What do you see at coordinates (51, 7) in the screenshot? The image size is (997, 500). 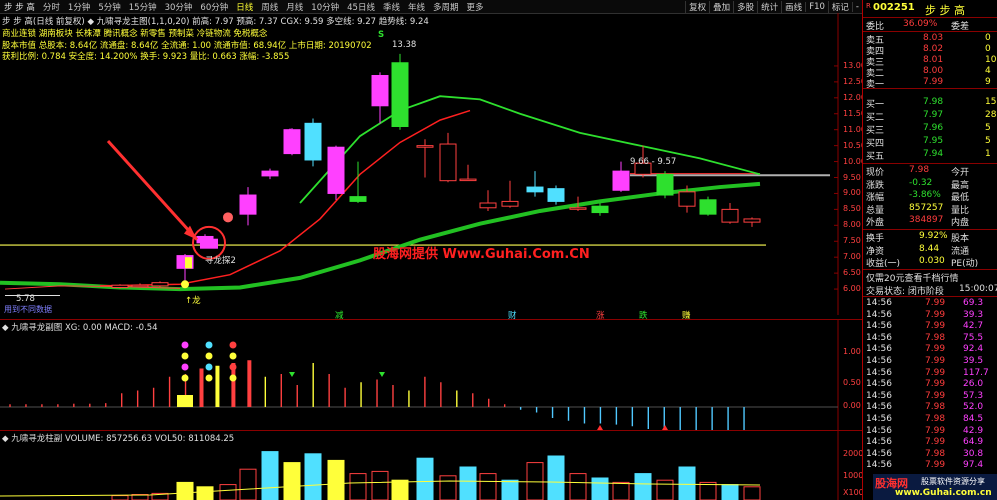 I see `period-tab: 分时` at bounding box center [51, 7].